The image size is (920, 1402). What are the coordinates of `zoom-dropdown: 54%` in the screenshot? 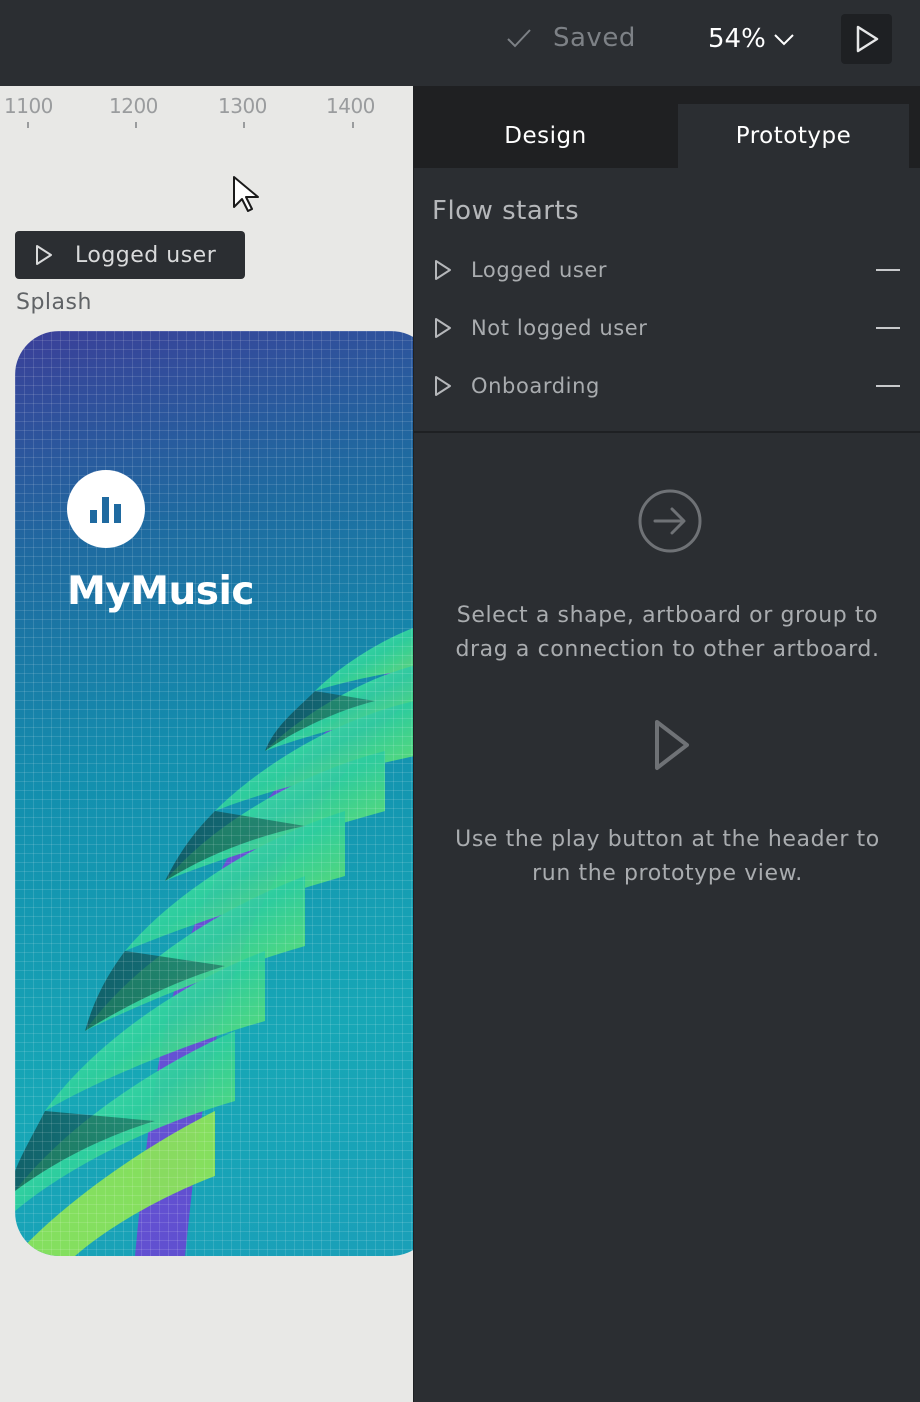 It's located at (752, 39).